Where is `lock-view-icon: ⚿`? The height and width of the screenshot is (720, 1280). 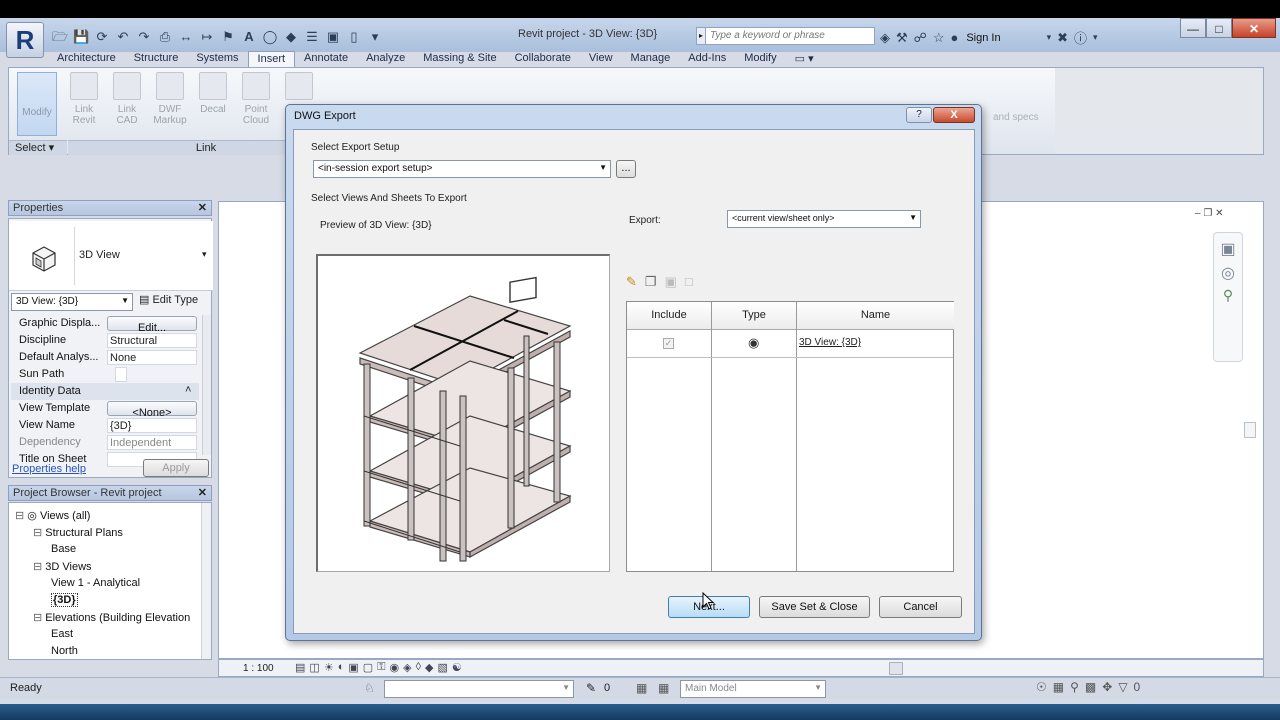
lock-view-icon: ⚿ is located at coordinates (381, 667).